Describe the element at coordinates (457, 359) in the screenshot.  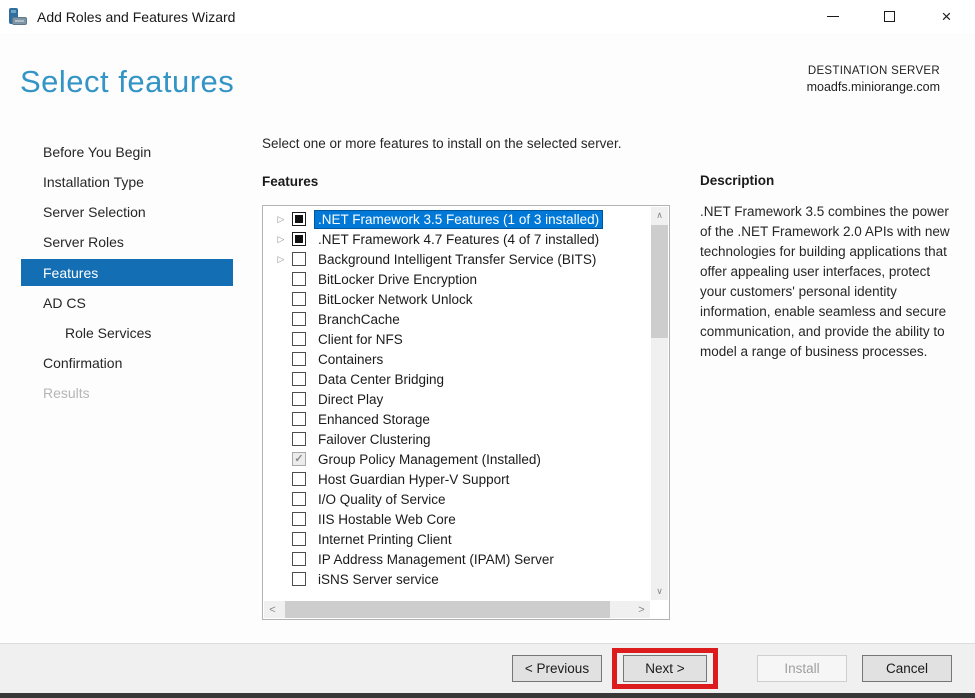
I see `feature-row-containers: Containers` at that location.